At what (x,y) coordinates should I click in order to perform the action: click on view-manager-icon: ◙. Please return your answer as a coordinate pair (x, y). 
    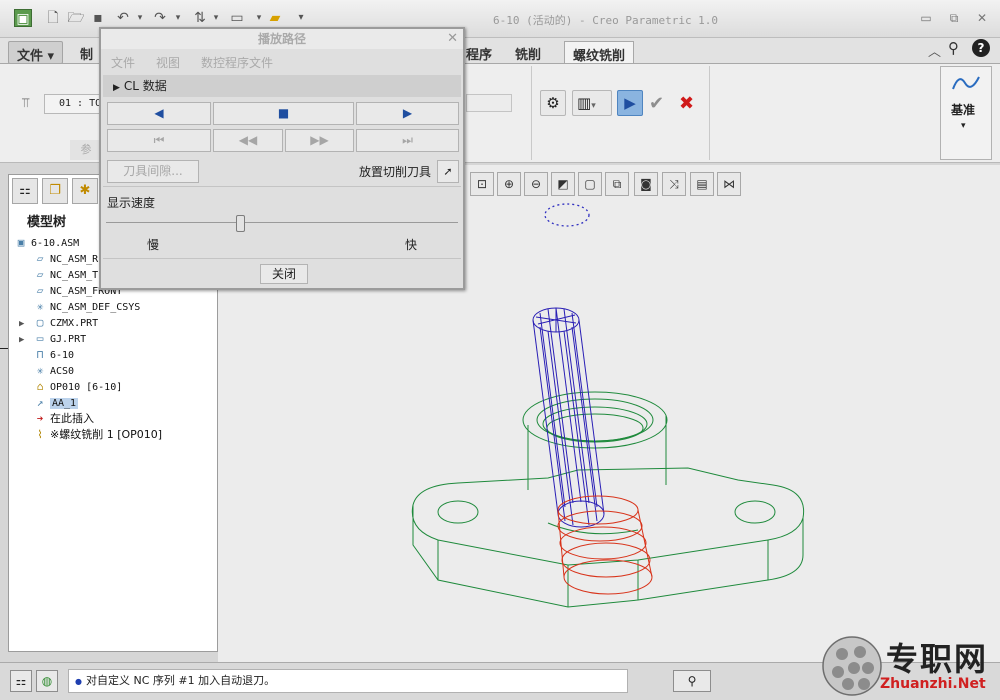
    Looking at the image, I should click on (646, 184).